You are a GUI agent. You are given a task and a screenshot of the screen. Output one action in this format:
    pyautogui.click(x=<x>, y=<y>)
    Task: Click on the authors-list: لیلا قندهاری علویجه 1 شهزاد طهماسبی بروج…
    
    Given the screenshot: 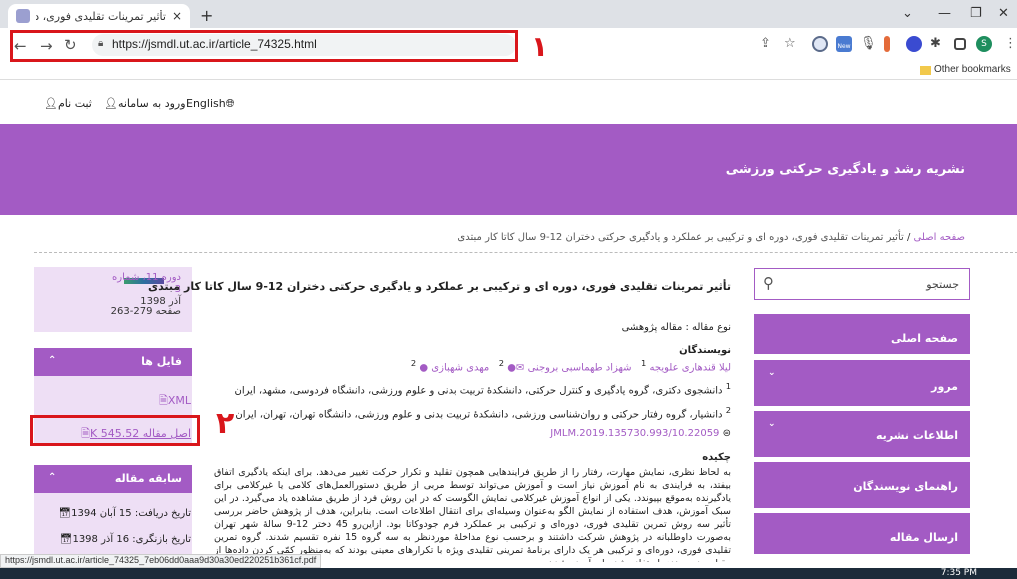 What is the action you would take?
    pyautogui.click(x=571, y=365)
    